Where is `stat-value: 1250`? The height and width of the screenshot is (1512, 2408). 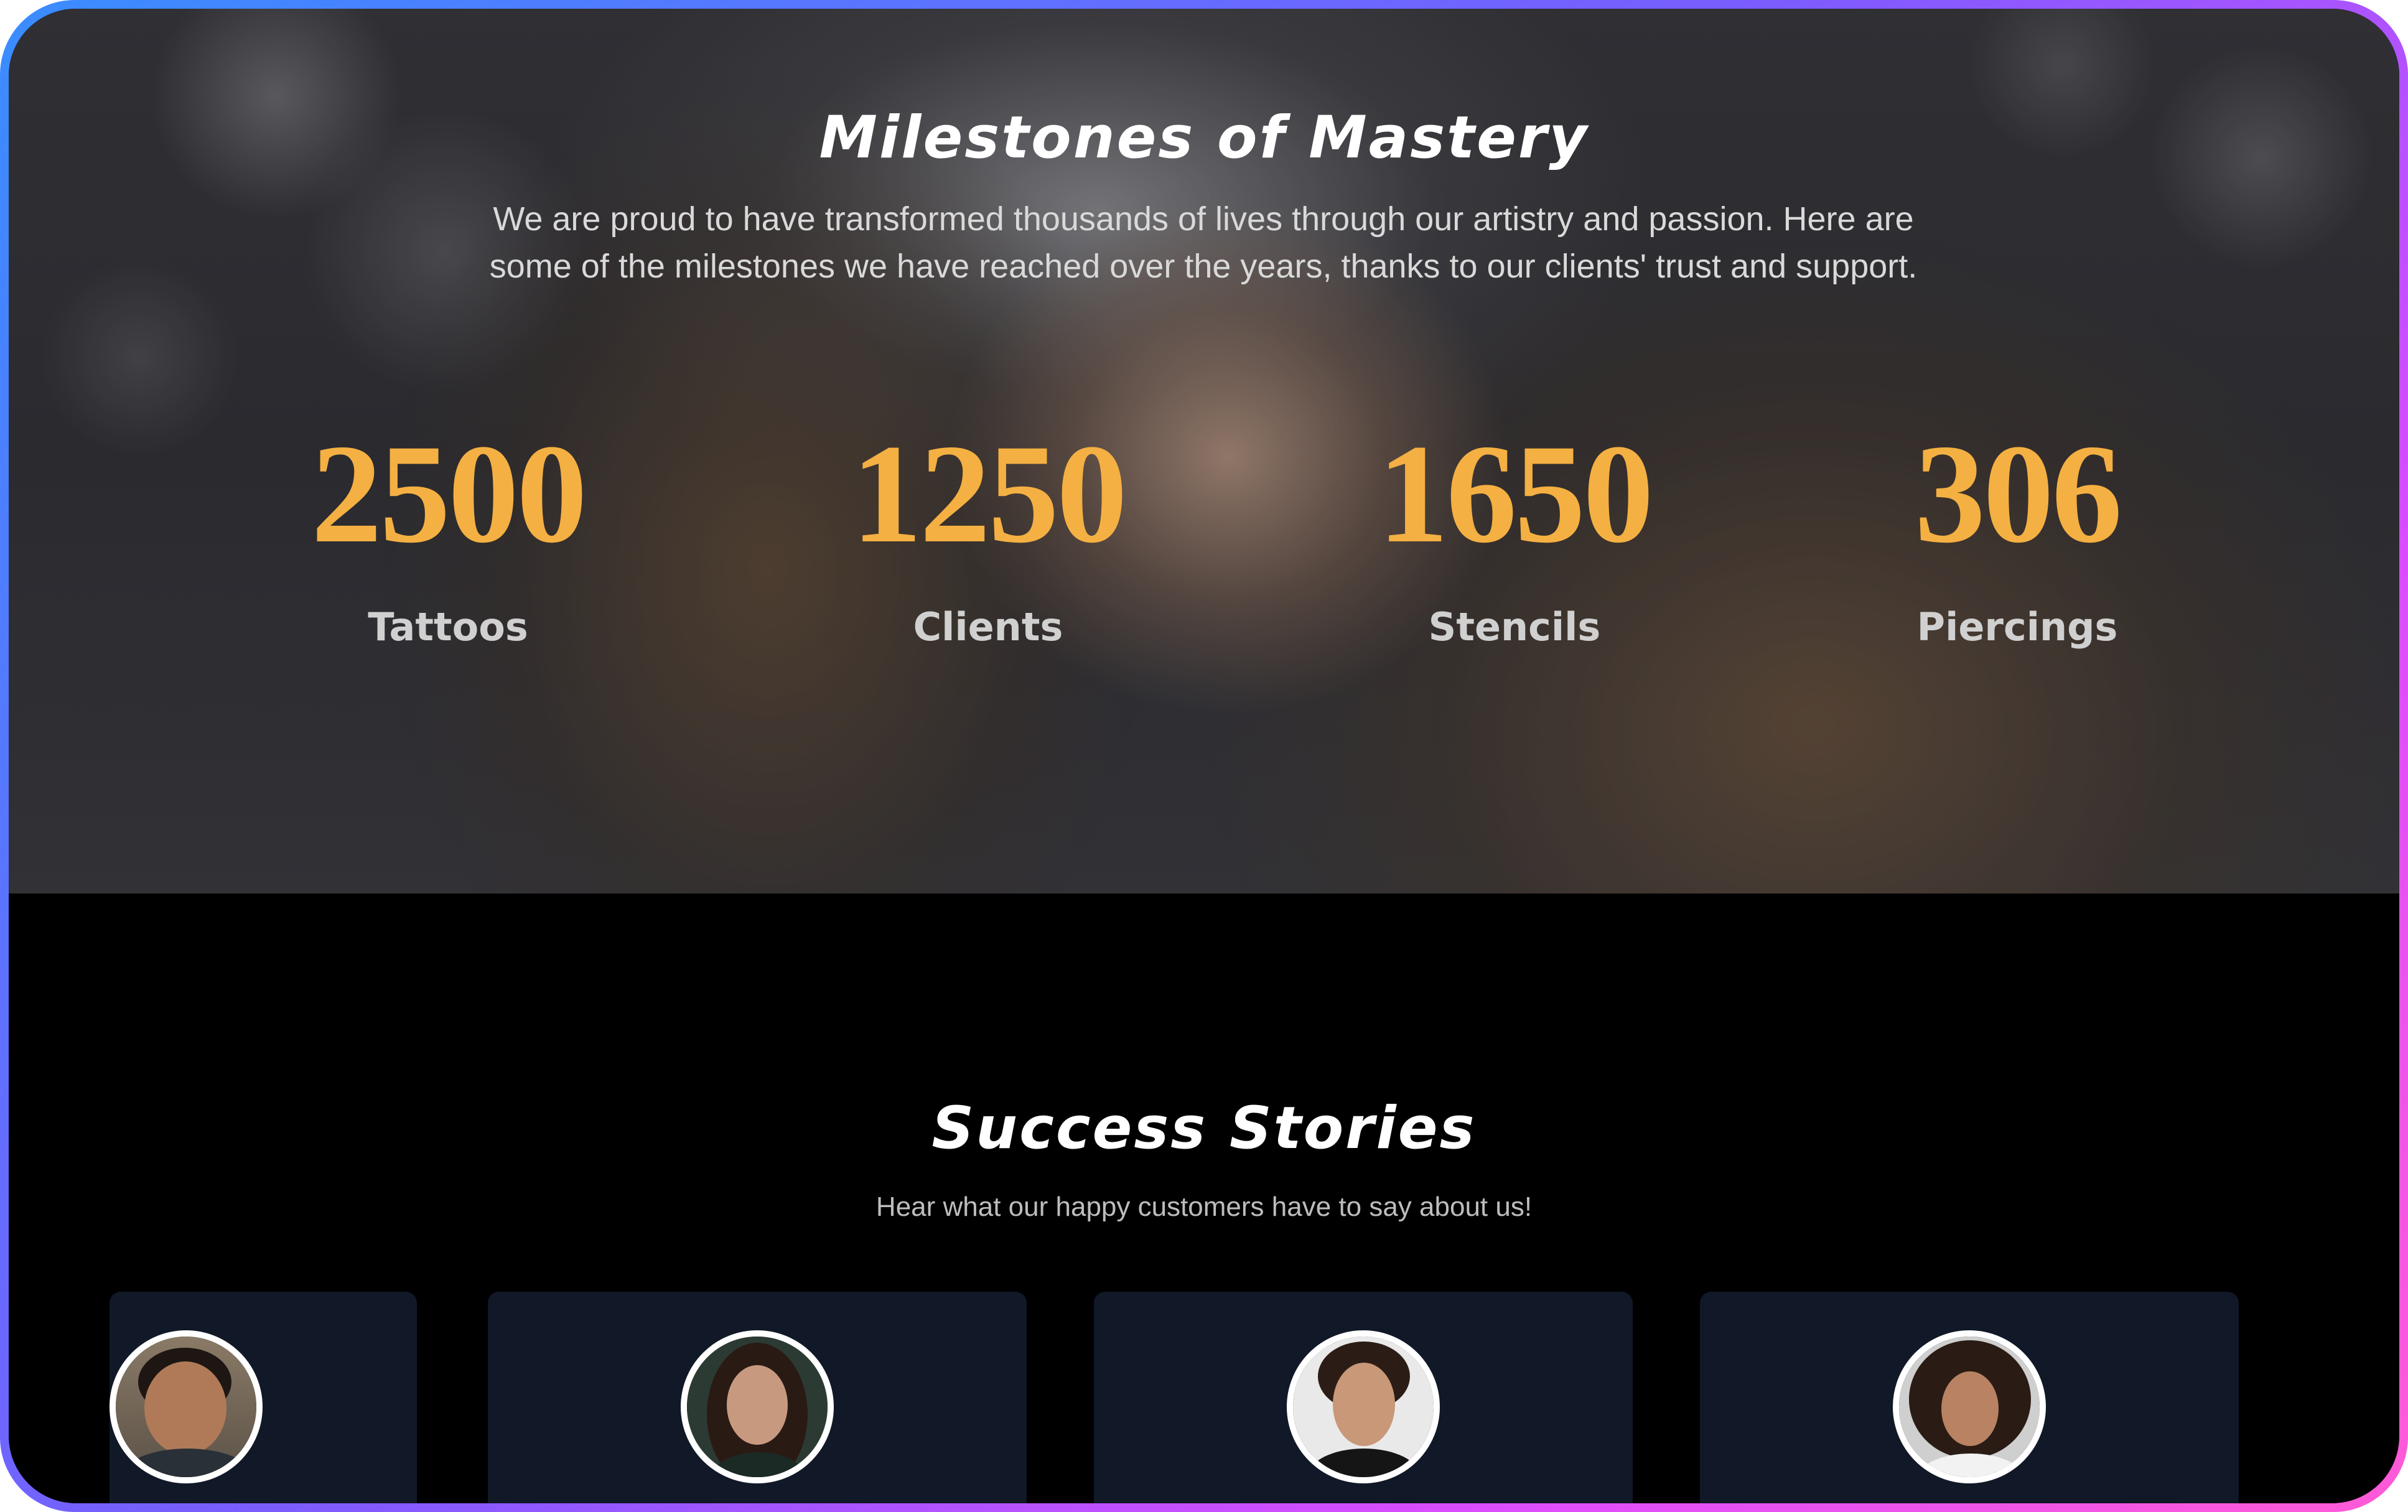 stat-value: 1250 is located at coordinates (989, 494).